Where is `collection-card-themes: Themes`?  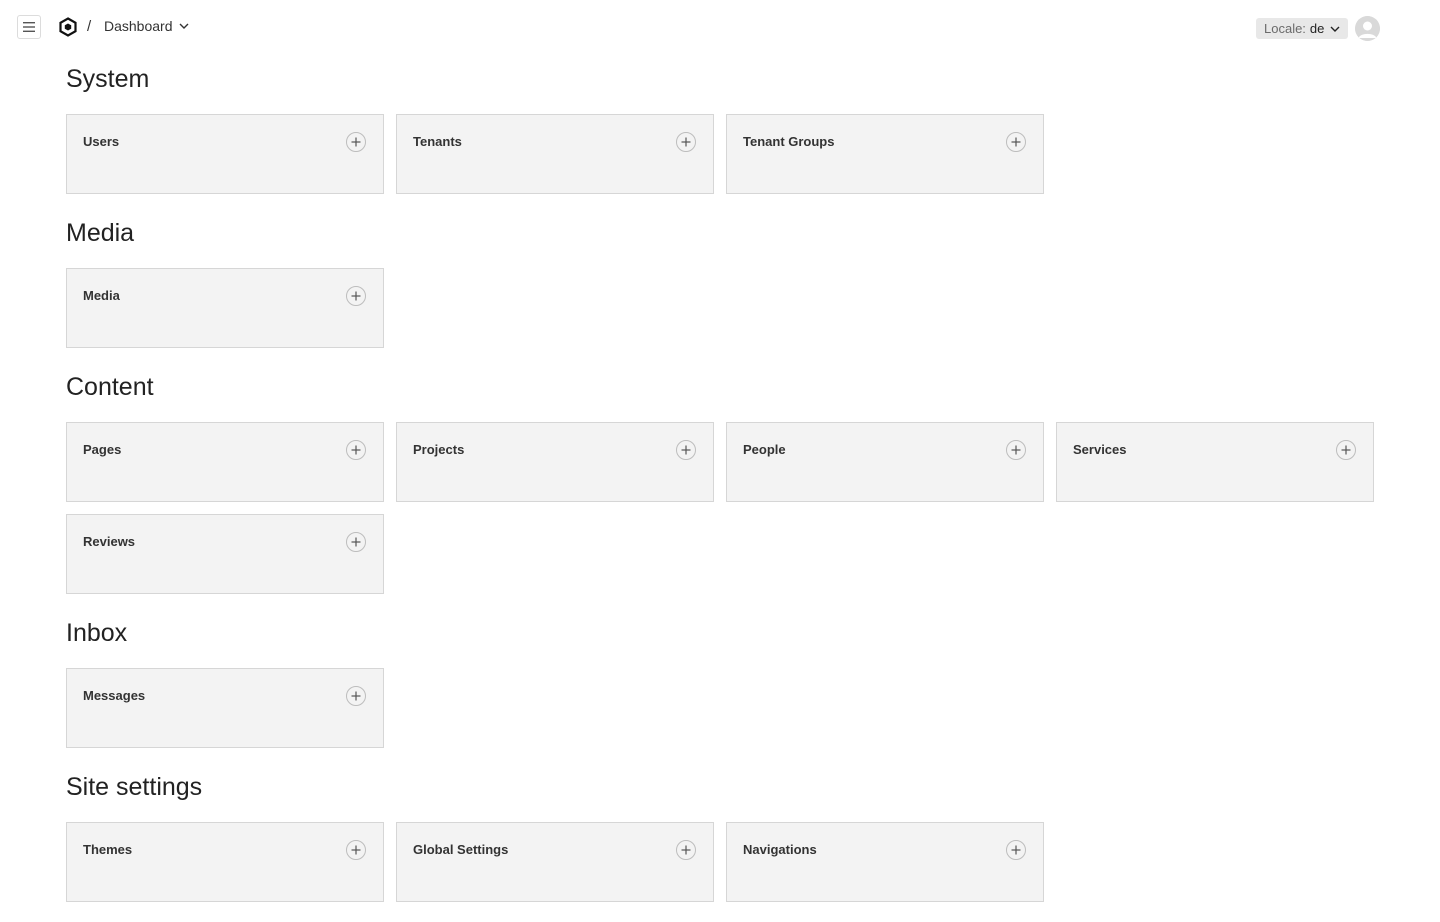
collection-card-themes: Themes is located at coordinates (225, 862).